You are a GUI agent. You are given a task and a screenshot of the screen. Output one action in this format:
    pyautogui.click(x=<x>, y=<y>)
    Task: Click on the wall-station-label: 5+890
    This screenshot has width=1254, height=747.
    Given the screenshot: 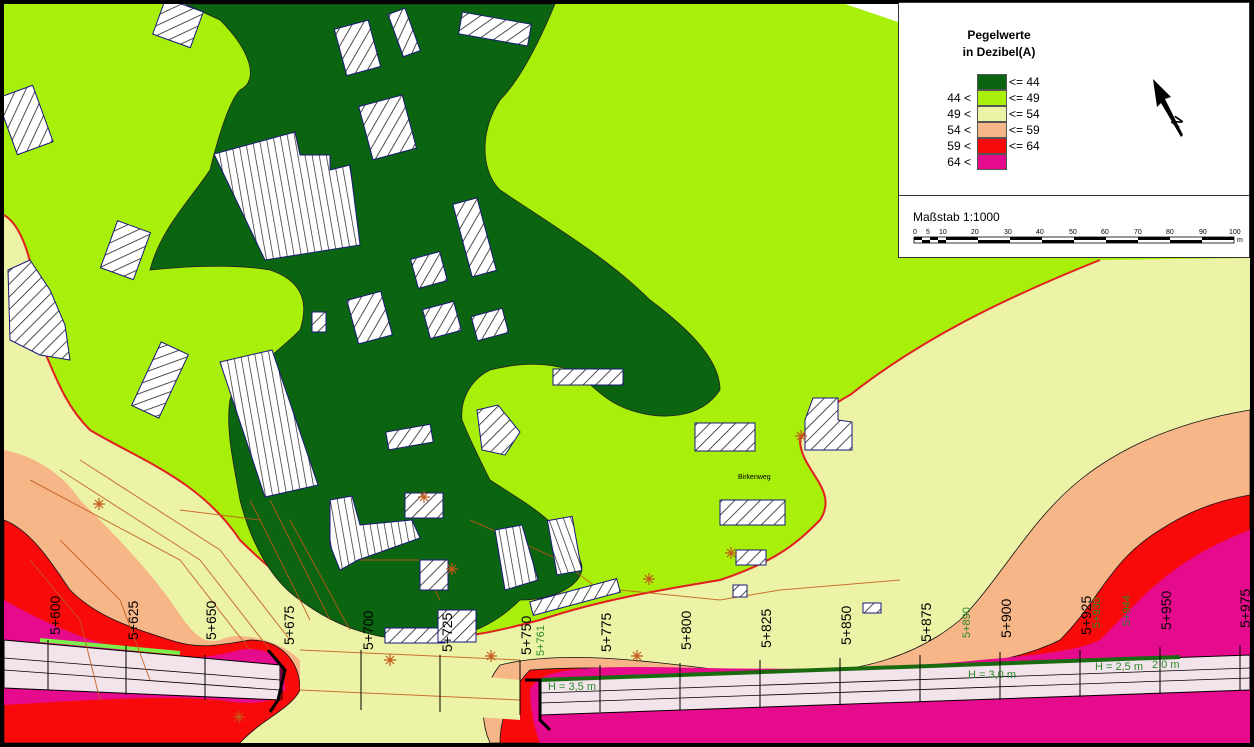 What is the action you would take?
    pyautogui.click(x=967, y=622)
    